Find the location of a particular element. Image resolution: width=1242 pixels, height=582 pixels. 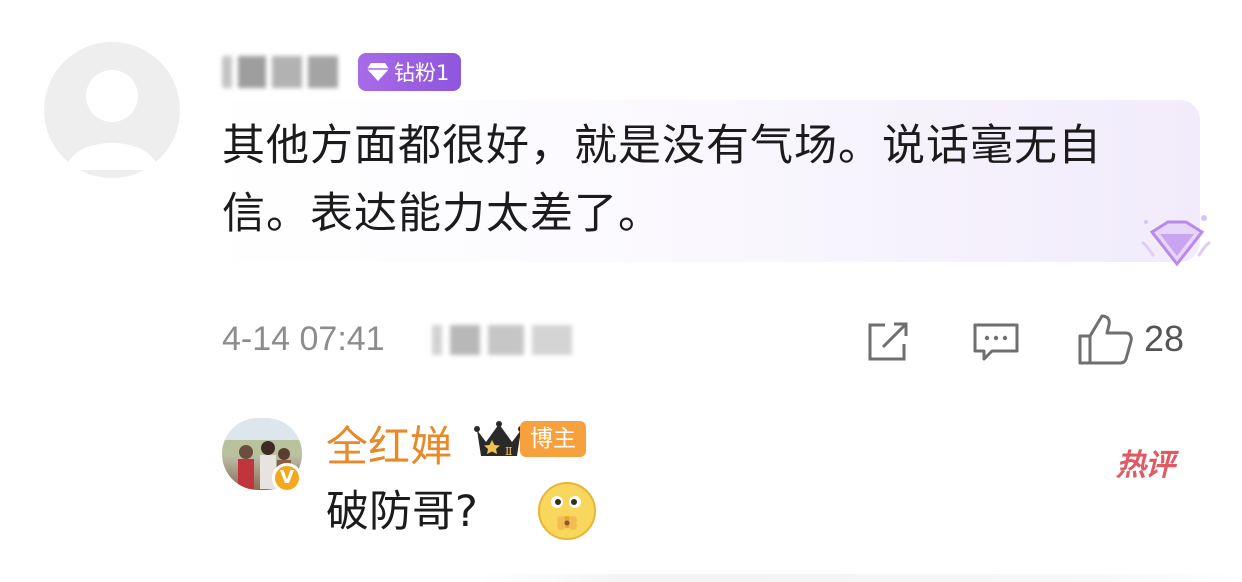

verified-badge-icon: V is located at coordinates (287, 478).